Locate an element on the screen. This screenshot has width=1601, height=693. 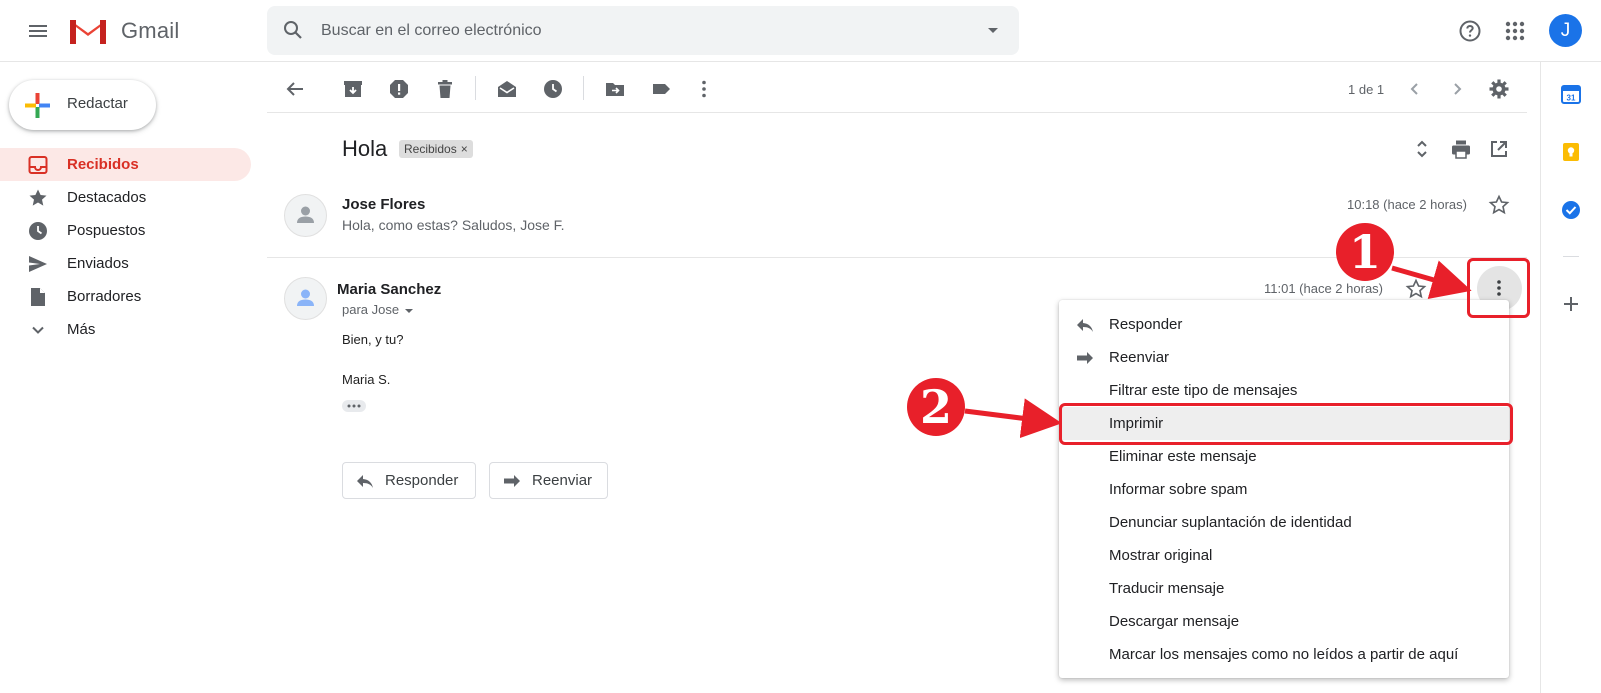
annotation-arrows is located at coordinates (1218, 349).